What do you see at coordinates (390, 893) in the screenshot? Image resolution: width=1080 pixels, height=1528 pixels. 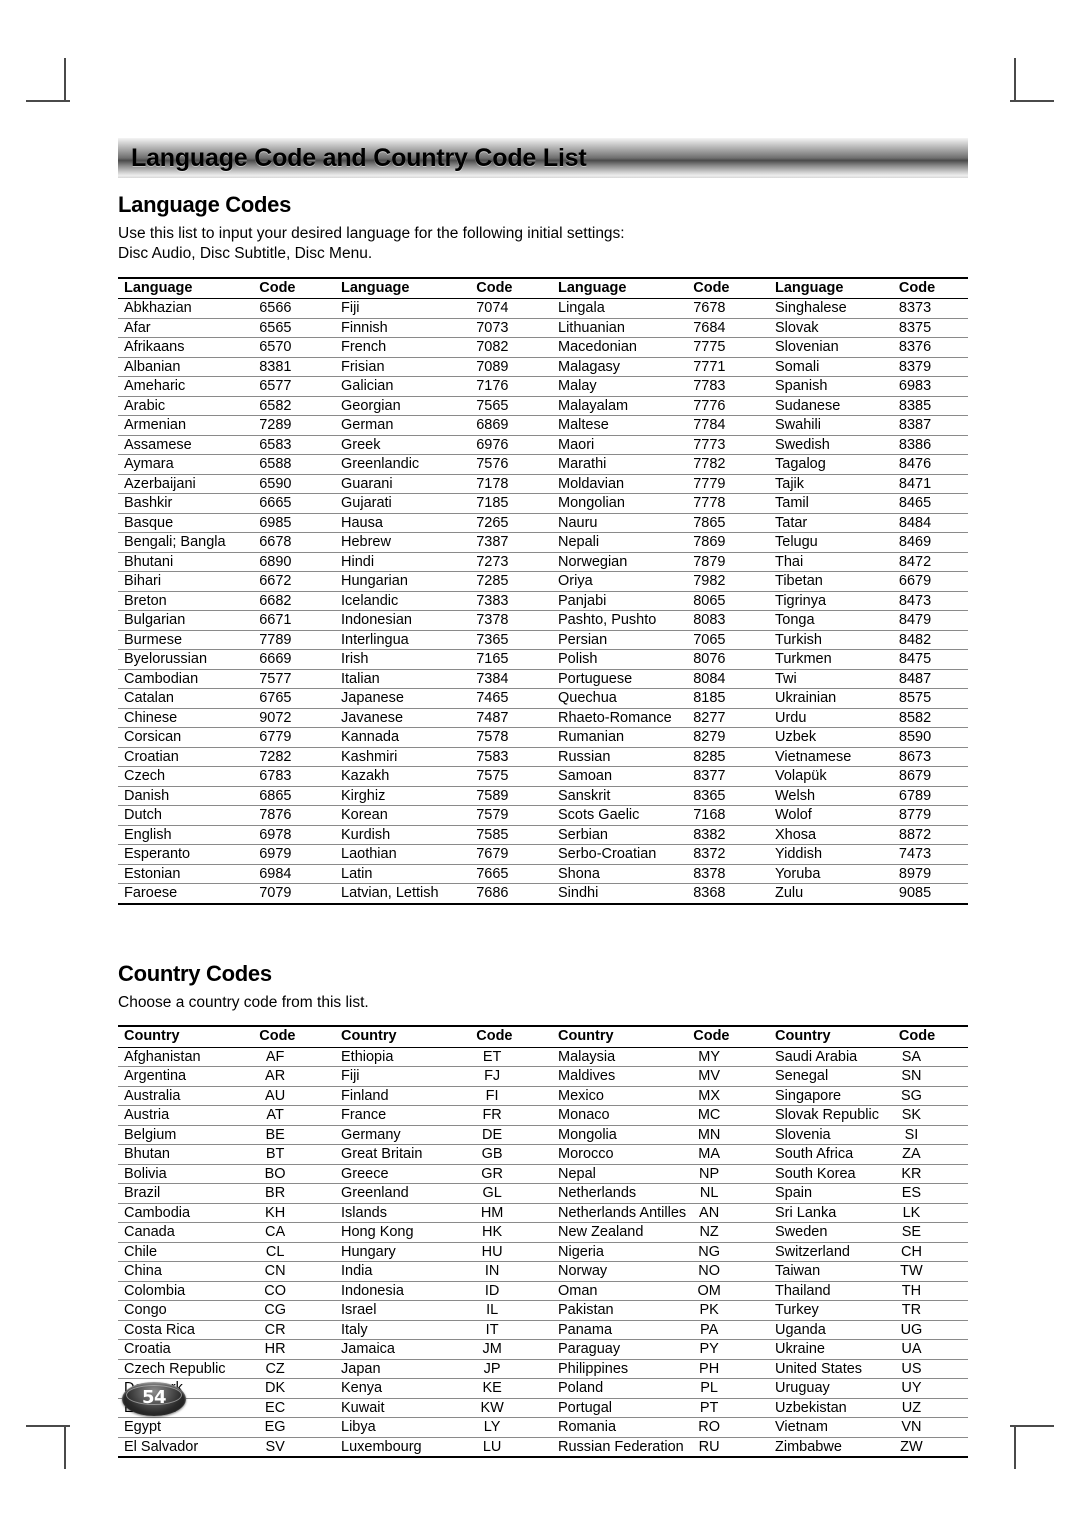 I see `language-name-cell: Latvian, Lettish` at bounding box center [390, 893].